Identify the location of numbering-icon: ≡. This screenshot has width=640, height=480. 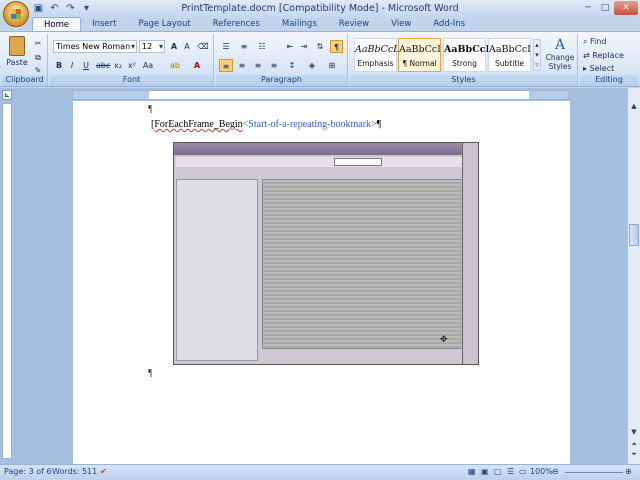
(244, 46).